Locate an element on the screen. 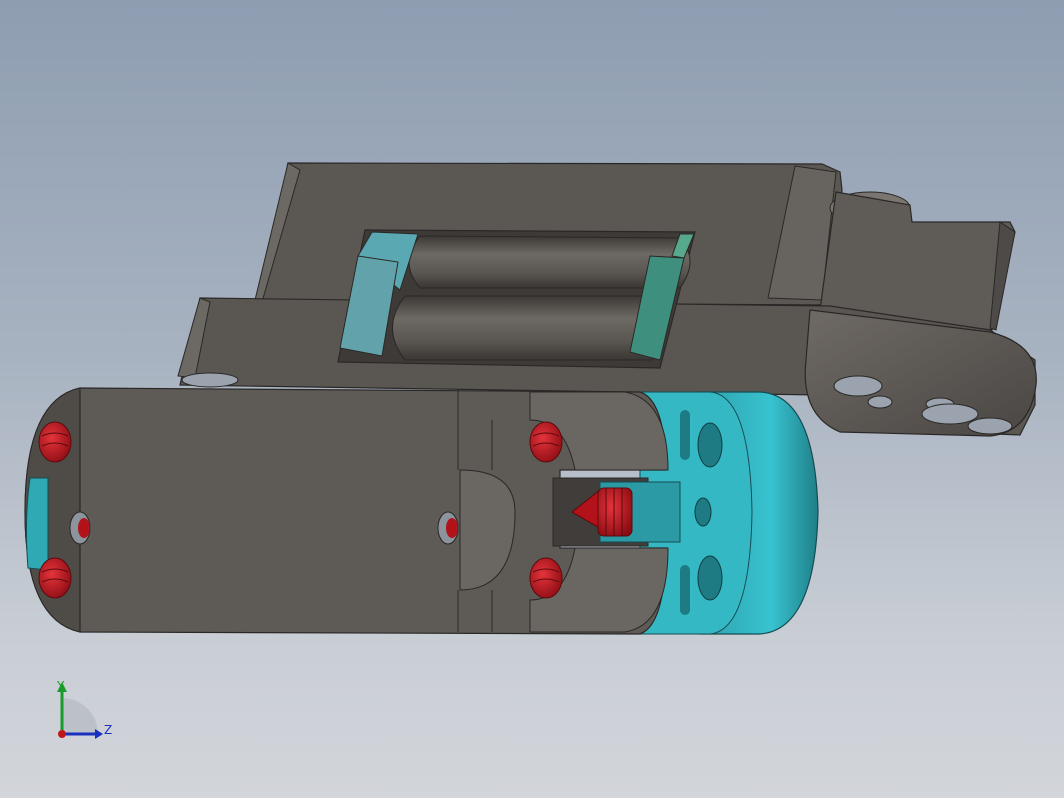 Image resolution: width=1064 pixels, height=798 pixels. triad-y-label: Y is located at coordinates (60, 686).